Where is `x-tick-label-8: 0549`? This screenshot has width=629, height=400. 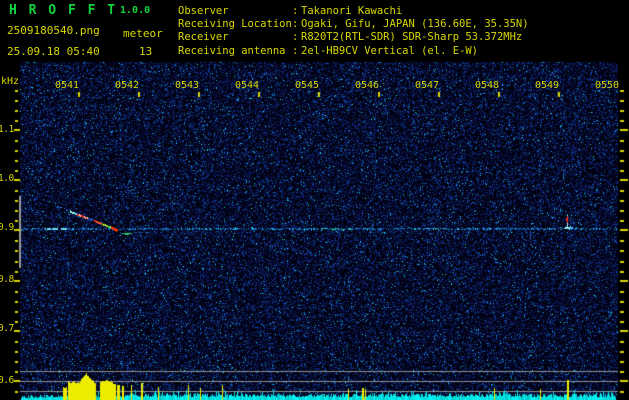 x-tick-label-8: 0549 is located at coordinates (547, 85).